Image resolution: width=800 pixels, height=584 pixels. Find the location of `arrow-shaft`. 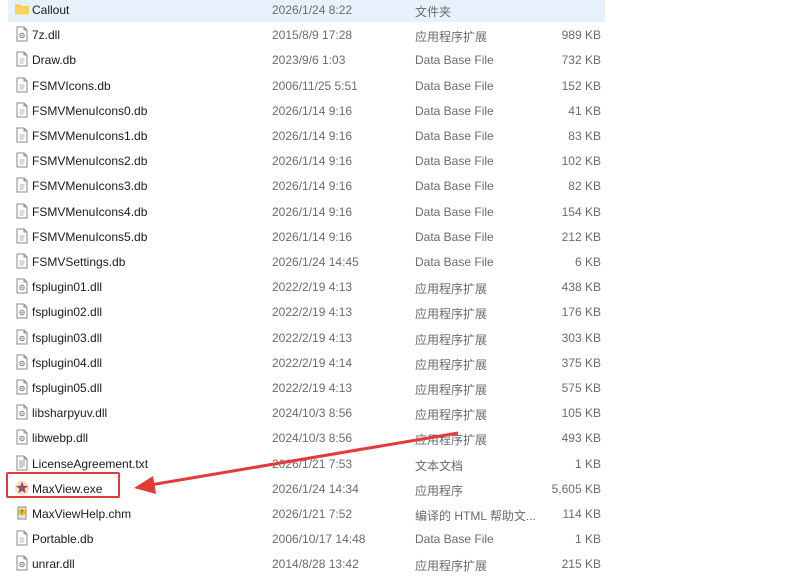

arrow-shaft is located at coordinates (304, 459).